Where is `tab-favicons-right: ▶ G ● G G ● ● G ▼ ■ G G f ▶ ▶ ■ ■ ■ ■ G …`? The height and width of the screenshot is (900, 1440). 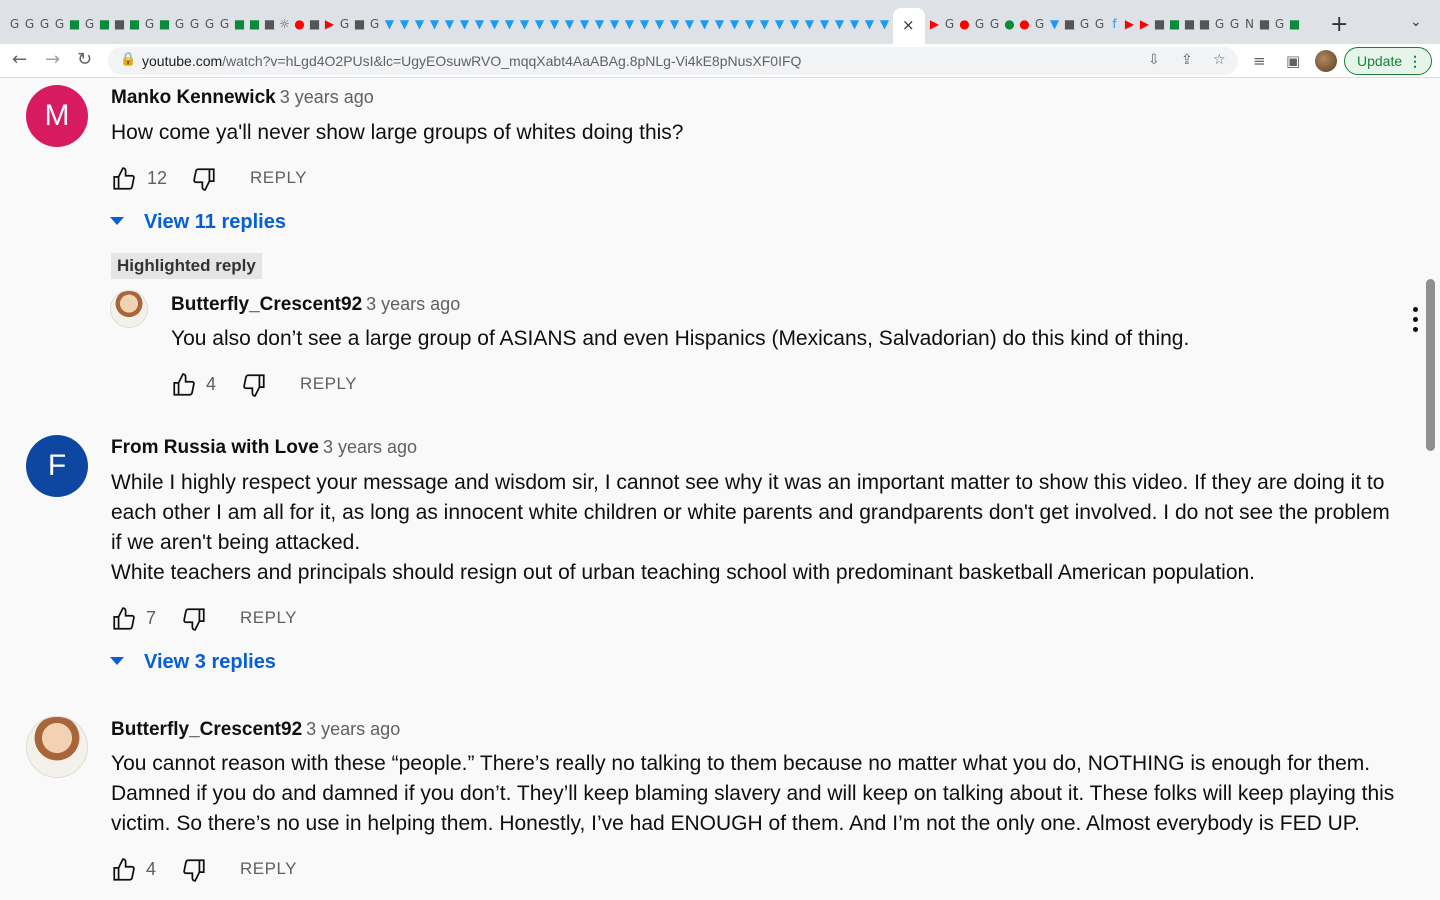
tab-favicons-right: ▶ G ● G G ● ● G ▼ ■ G G f ▶ ▶ ■ ■ ■ ■ G … is located at coordinates (1114, 25).